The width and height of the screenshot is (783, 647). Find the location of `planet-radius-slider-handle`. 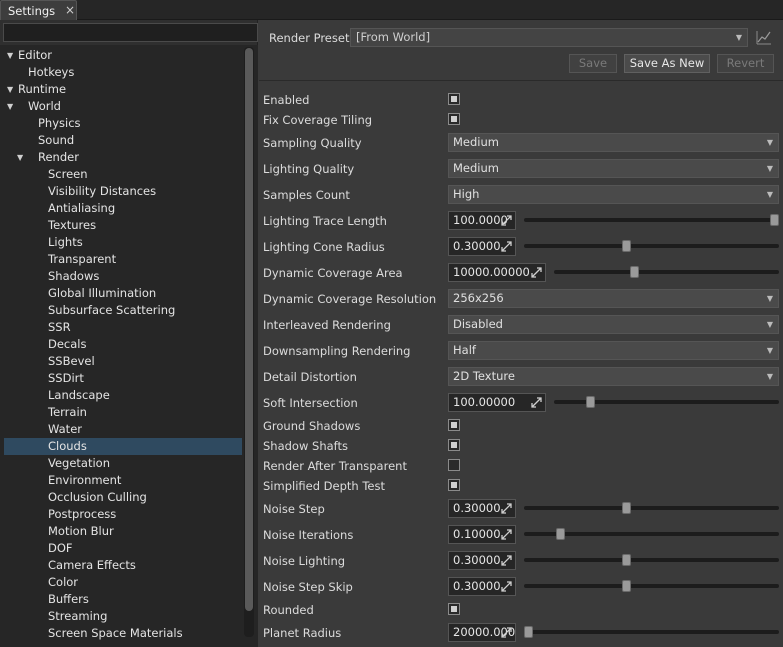

planet-radius-slider-handle is located at coordinates (528, 632).